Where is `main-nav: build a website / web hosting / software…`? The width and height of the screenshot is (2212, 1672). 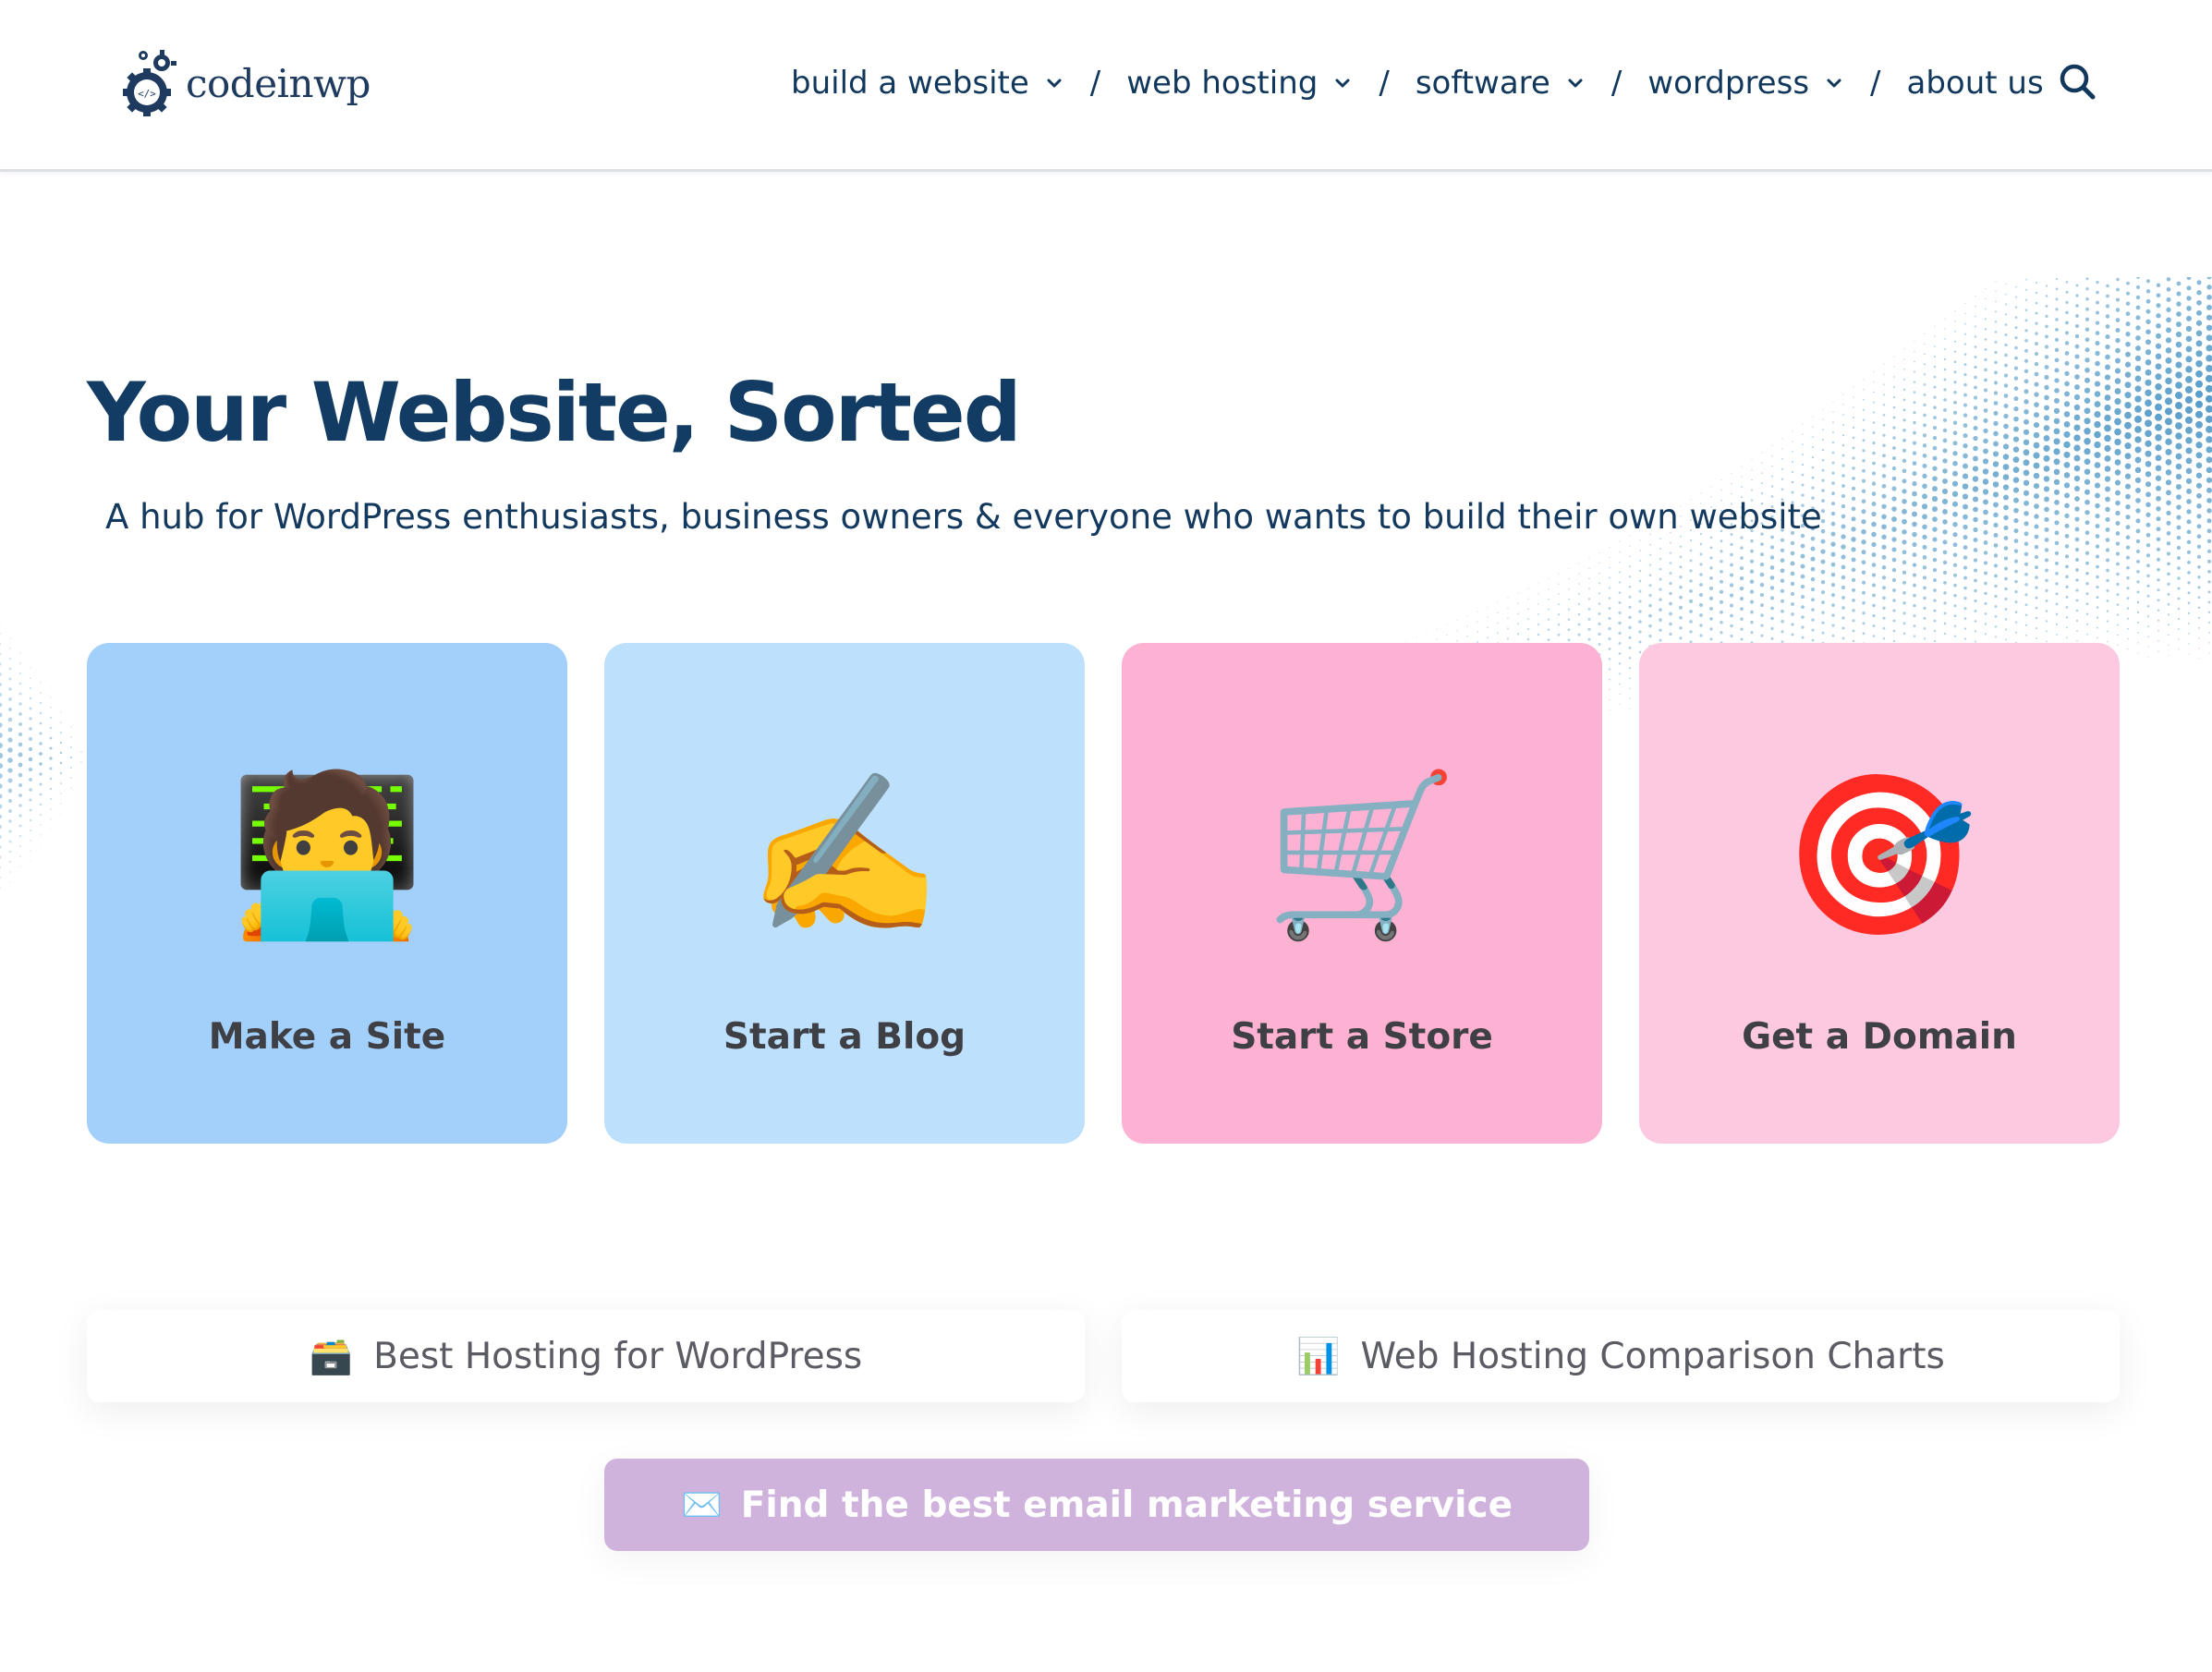
main-nav: build a website / web hosting / software… is located at coordinates (1417, 83).